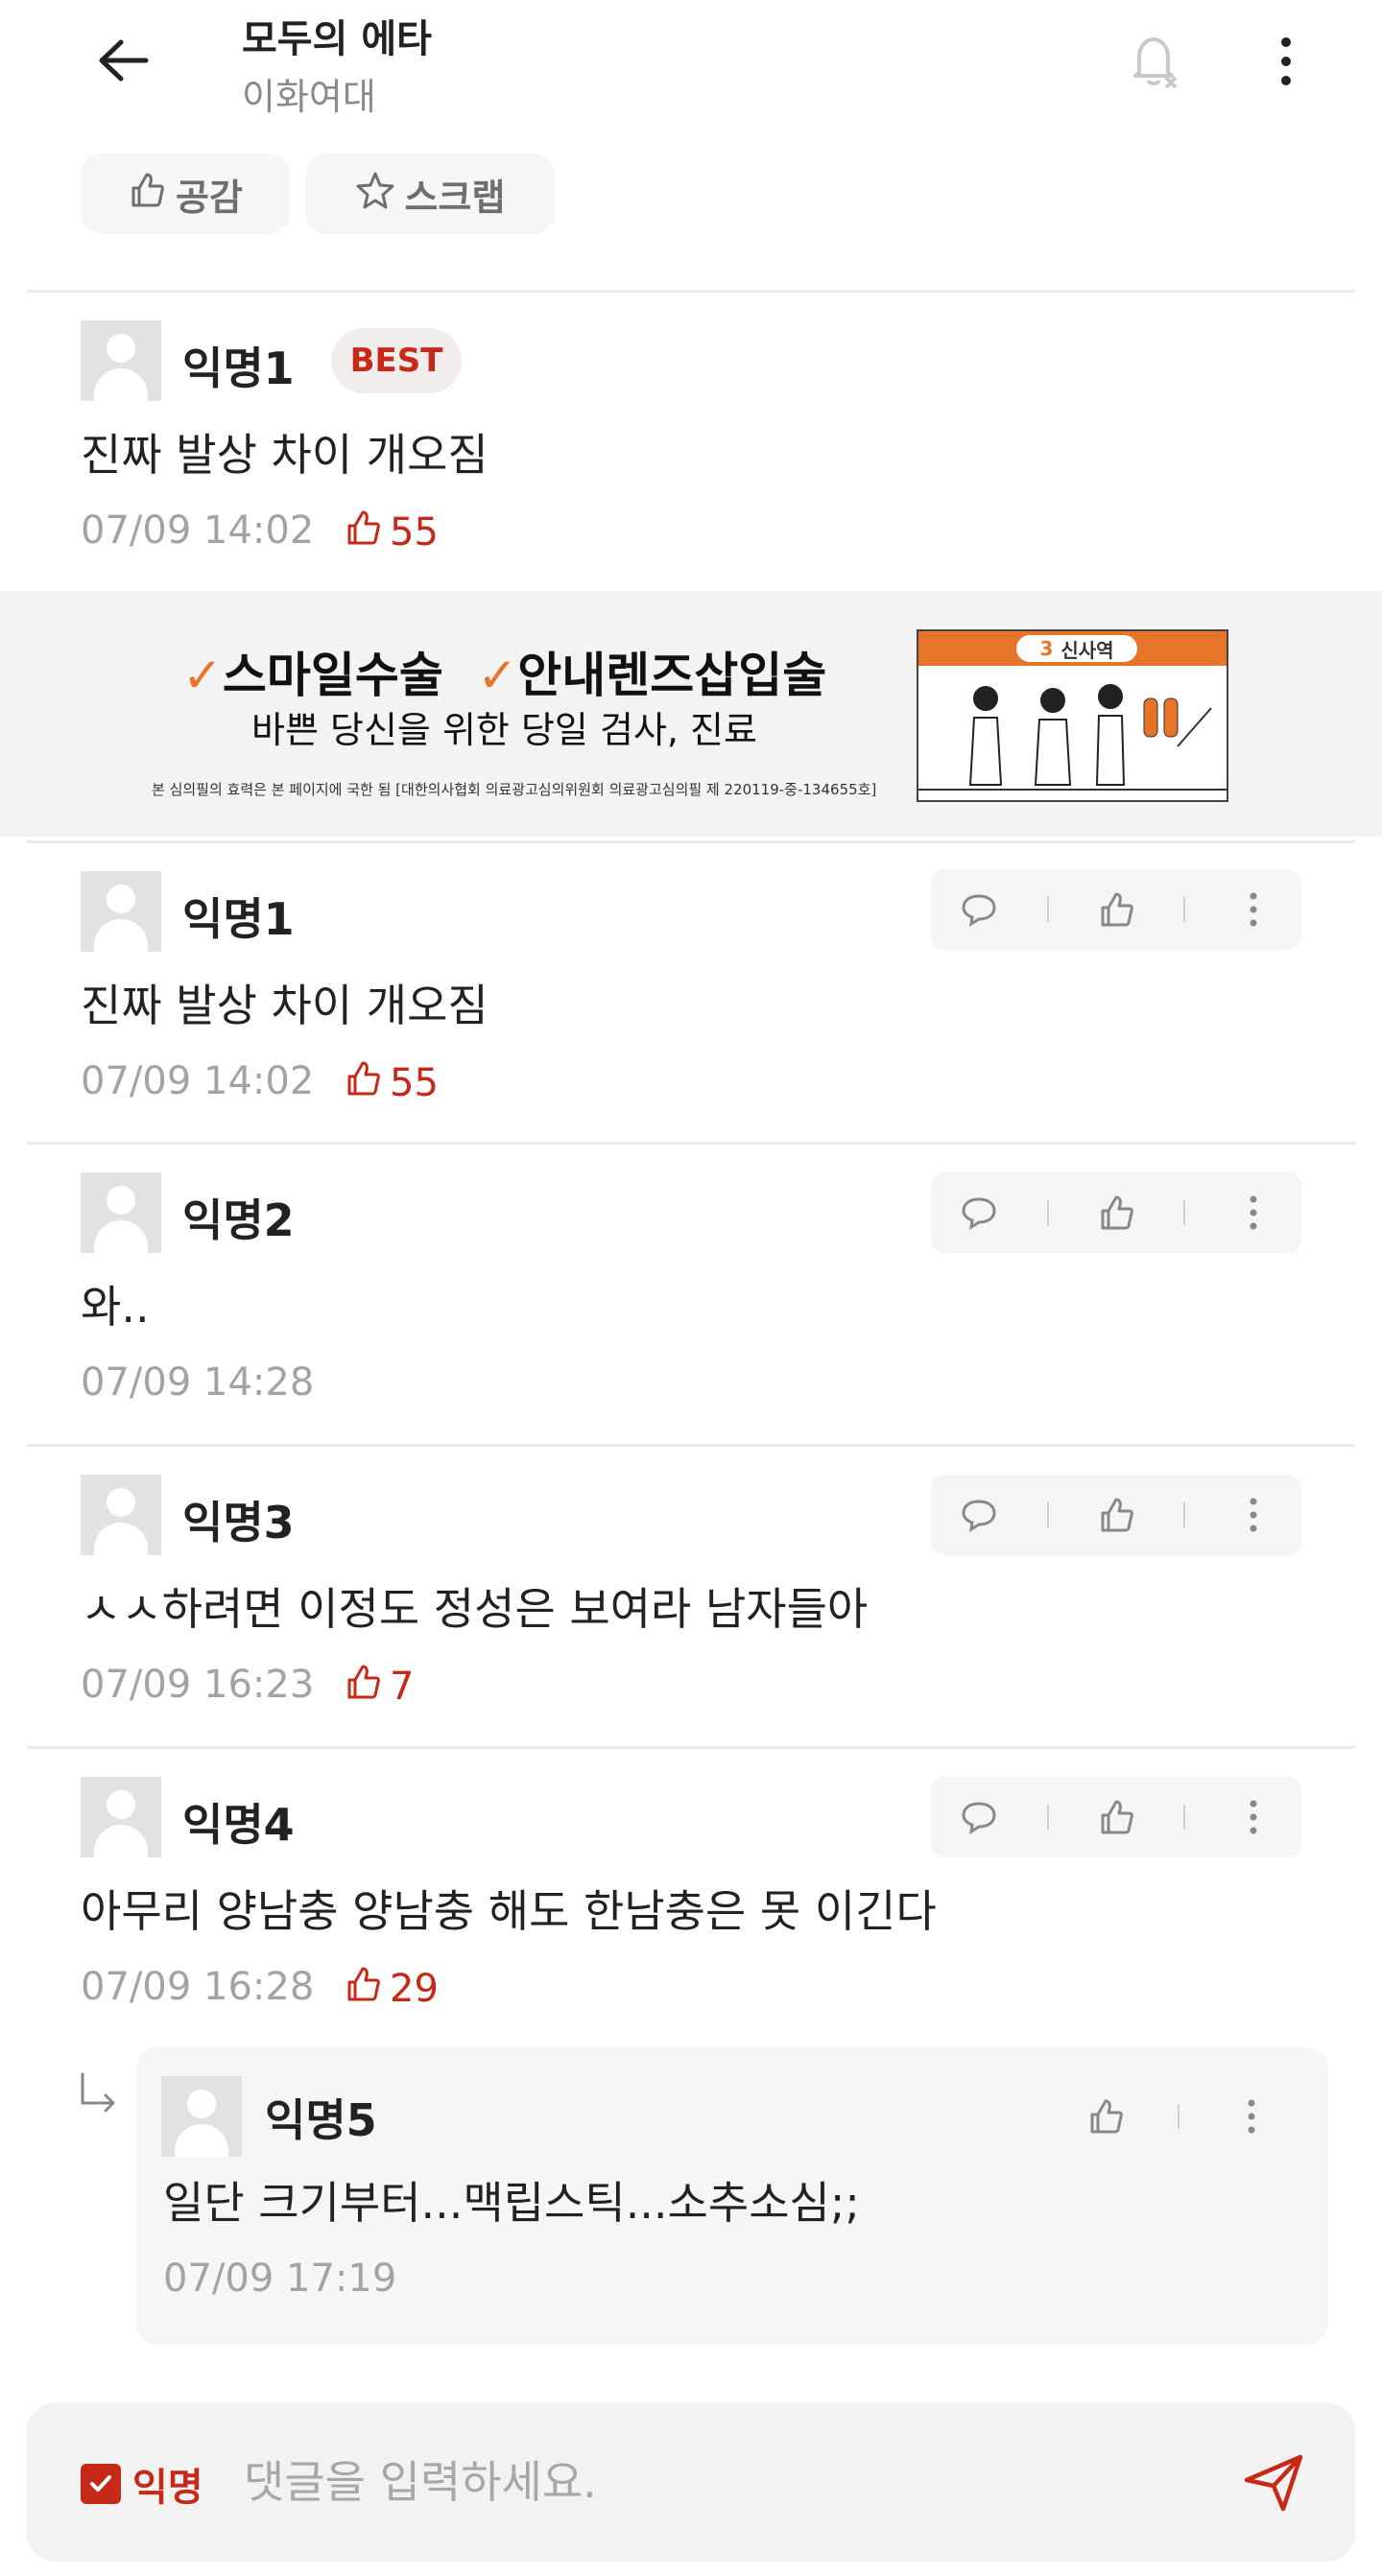 Image resolution: width=1382 pixels, height=2576 pixels. I want to click on ad-headline: ✓스마일수술 ✓안내렌즈삽입술, so click(504, 671).